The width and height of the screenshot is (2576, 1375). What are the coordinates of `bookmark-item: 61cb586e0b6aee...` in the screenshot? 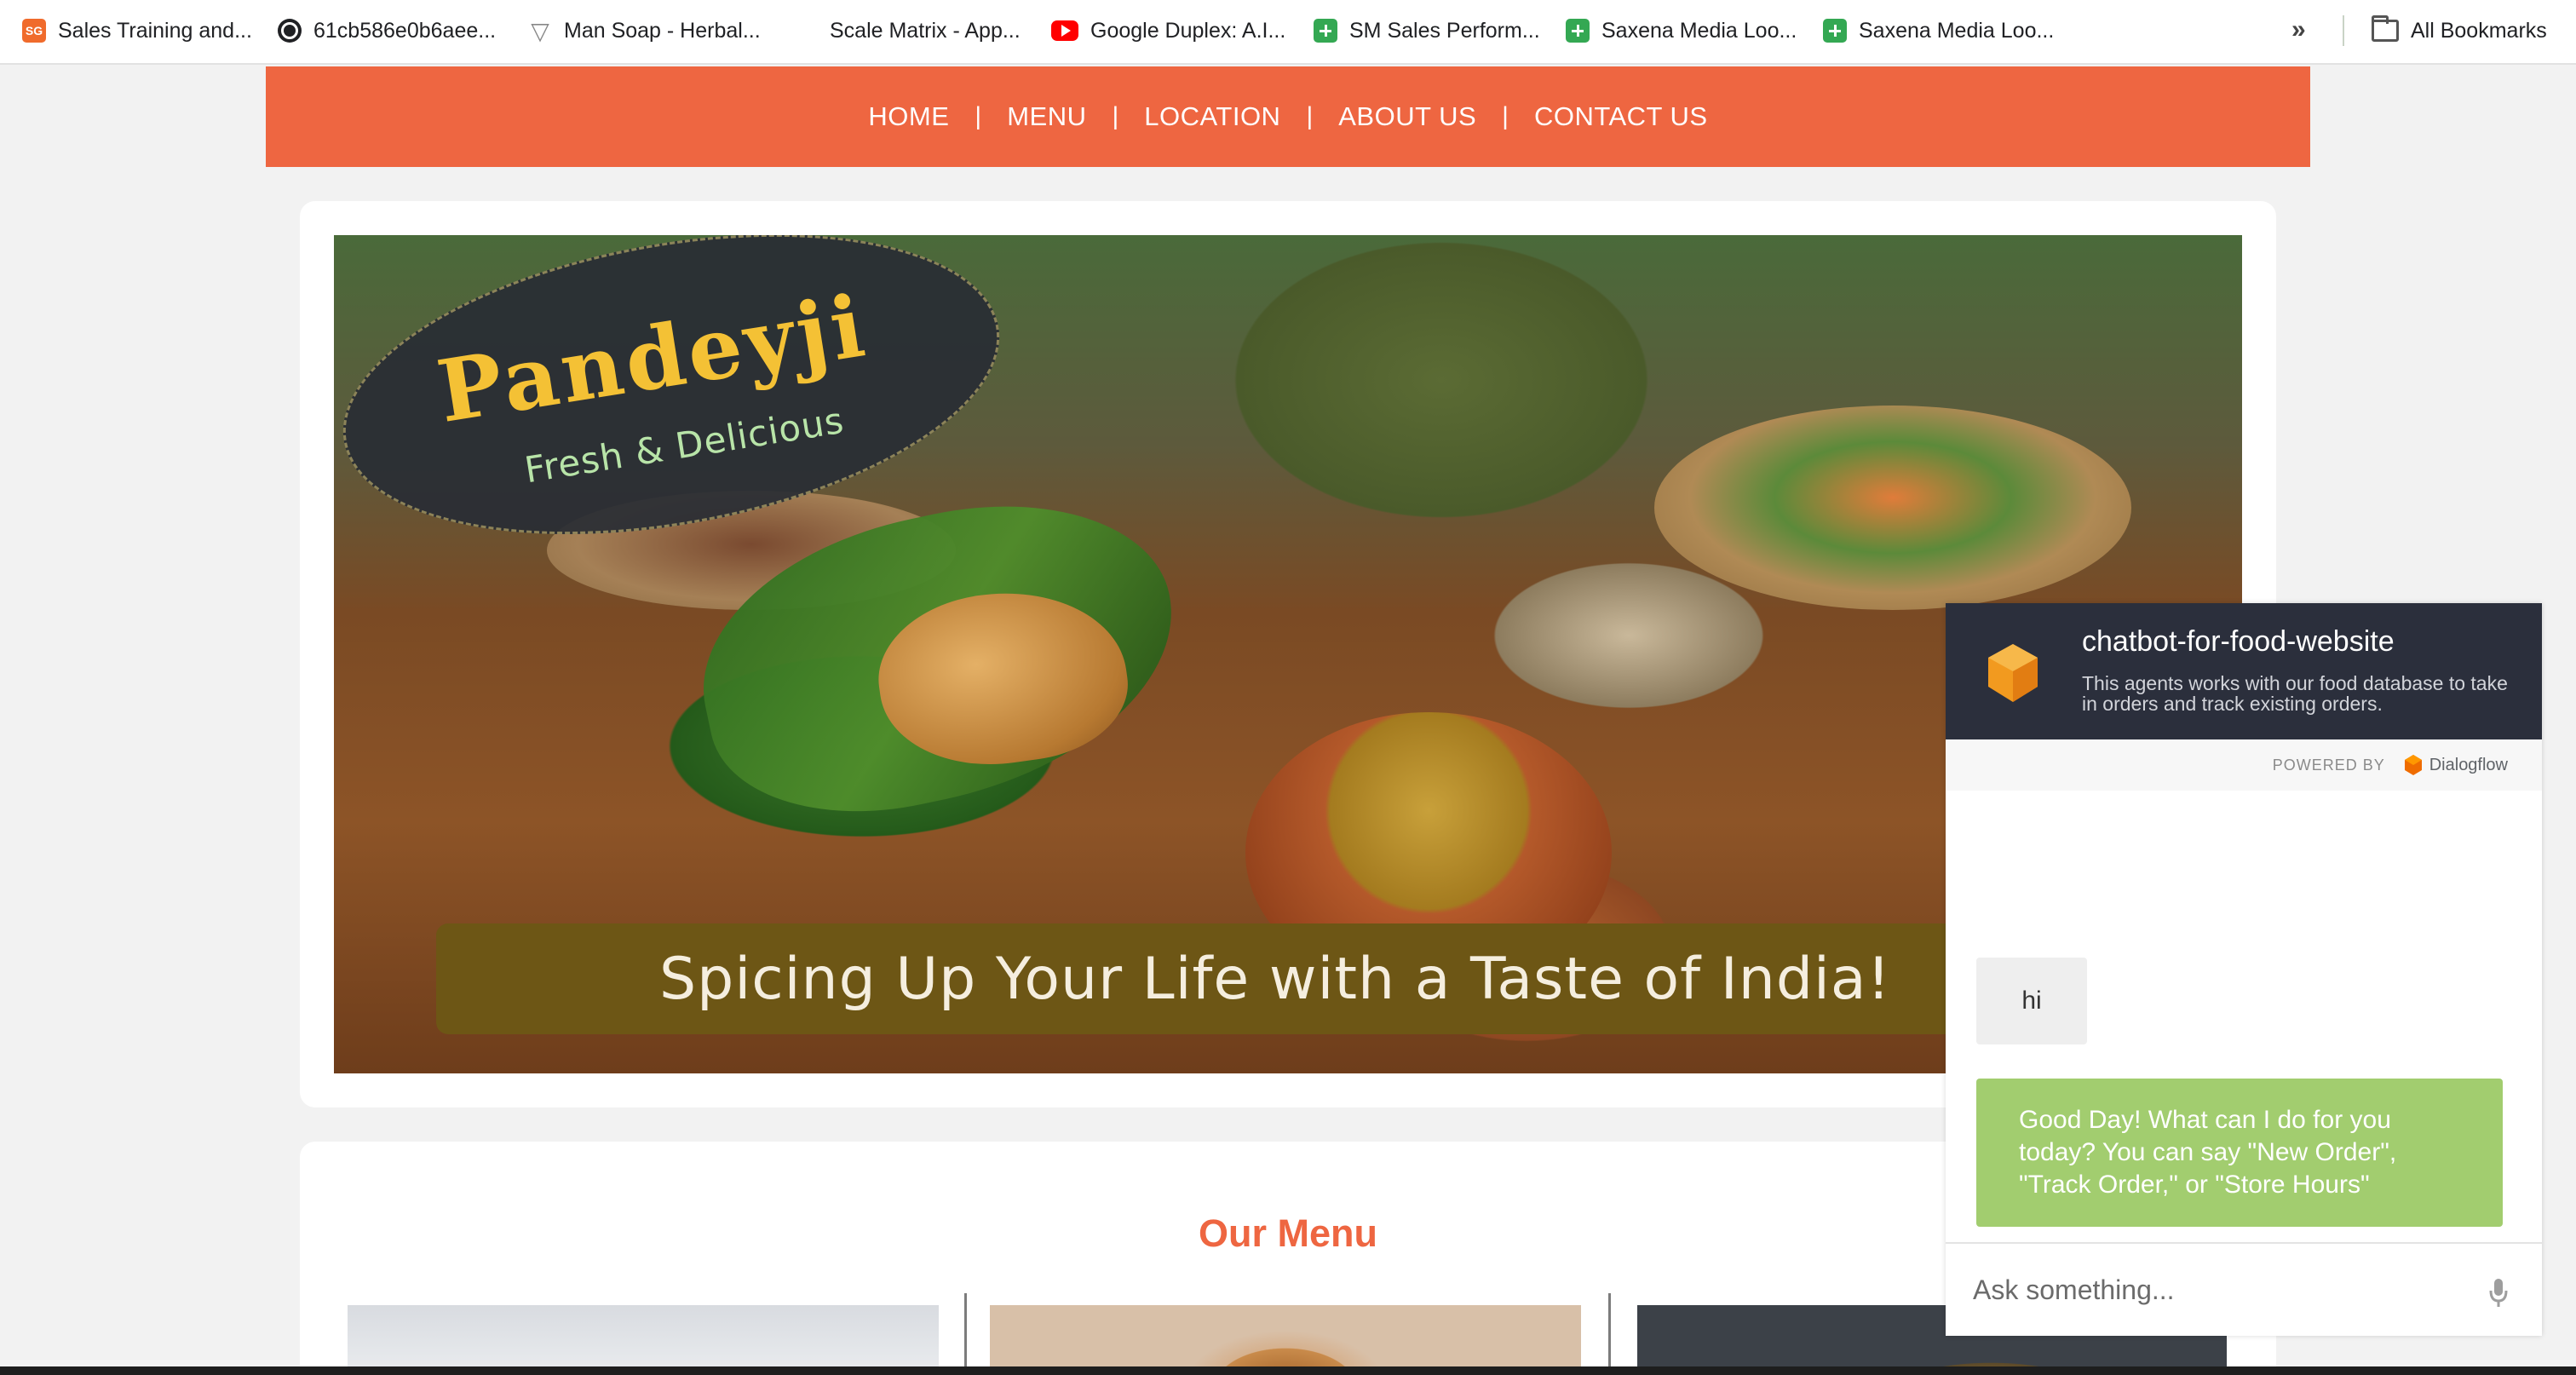 It's located at (387, 30).